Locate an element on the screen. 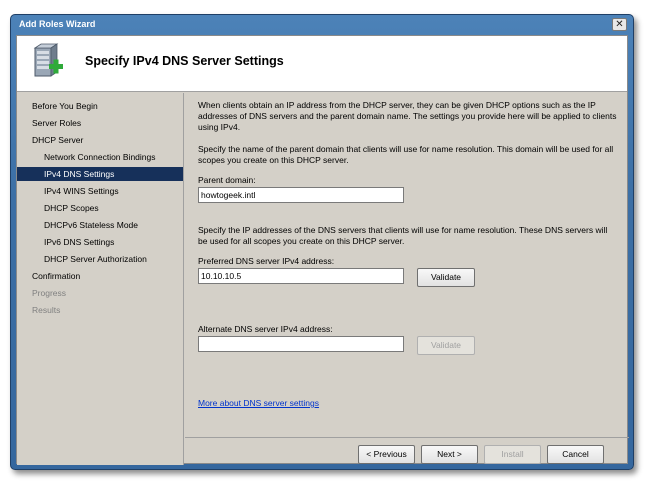  close-button: ✕ is located at coordinates (619, 24).